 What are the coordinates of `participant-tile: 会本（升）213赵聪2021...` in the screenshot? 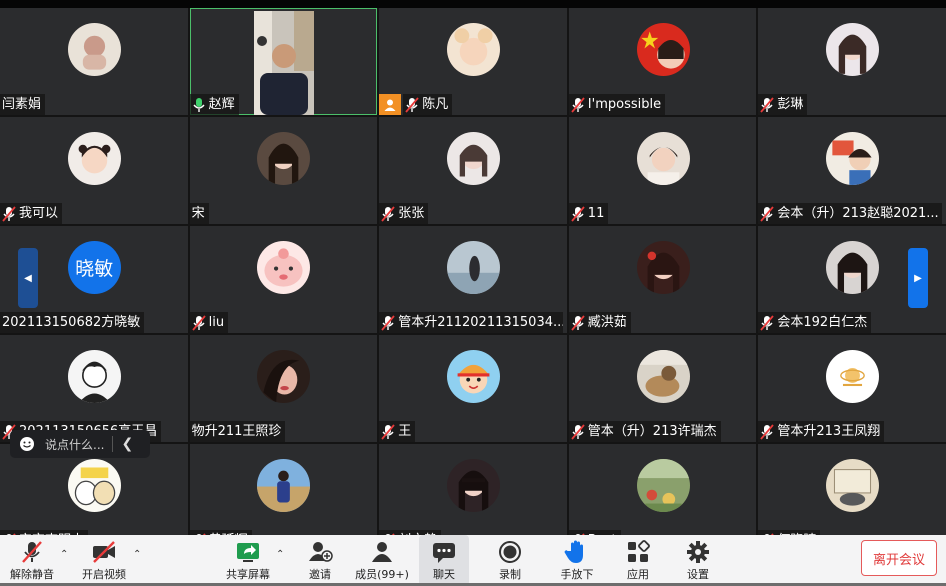 It's located at (852, 170).